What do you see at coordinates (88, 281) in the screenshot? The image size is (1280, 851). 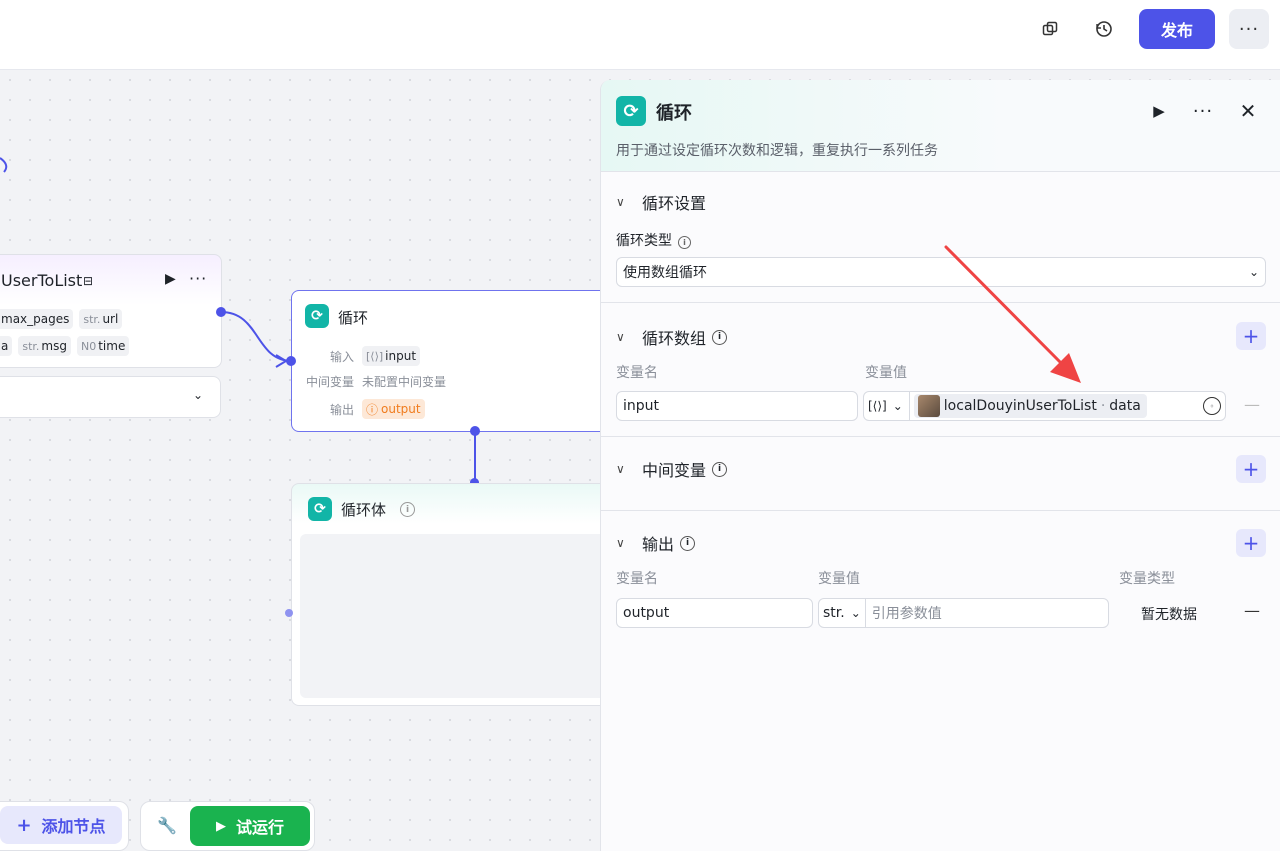 I see `store-icon: ⊟` at bounding box center [88, 281].